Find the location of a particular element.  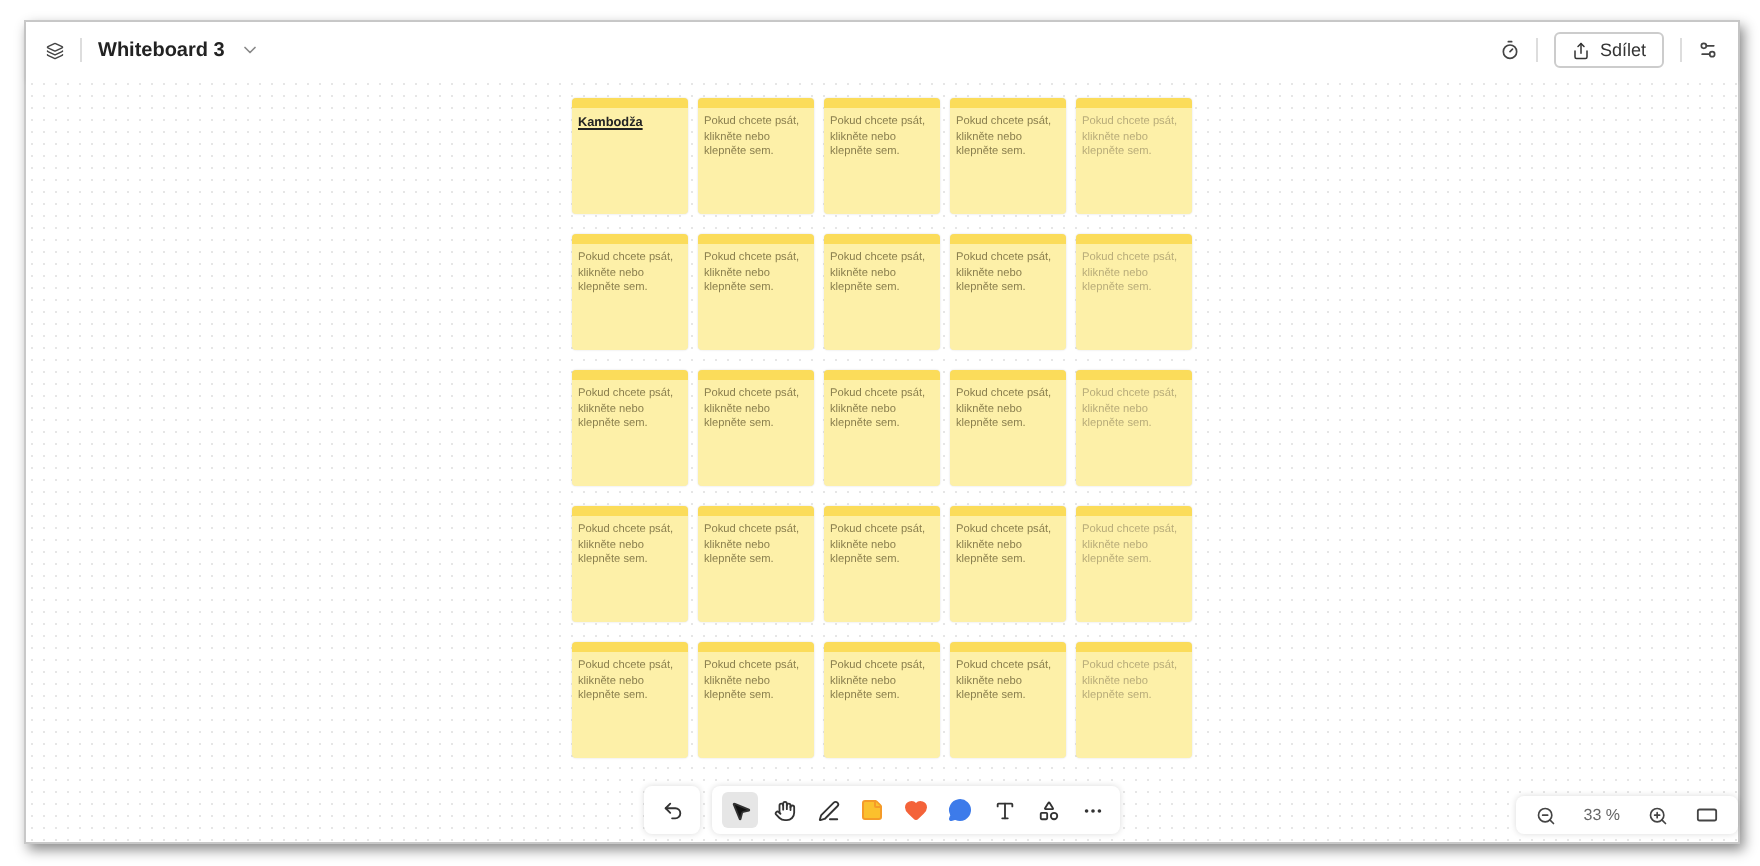

layers-icon is located at coordinates (55, 50).